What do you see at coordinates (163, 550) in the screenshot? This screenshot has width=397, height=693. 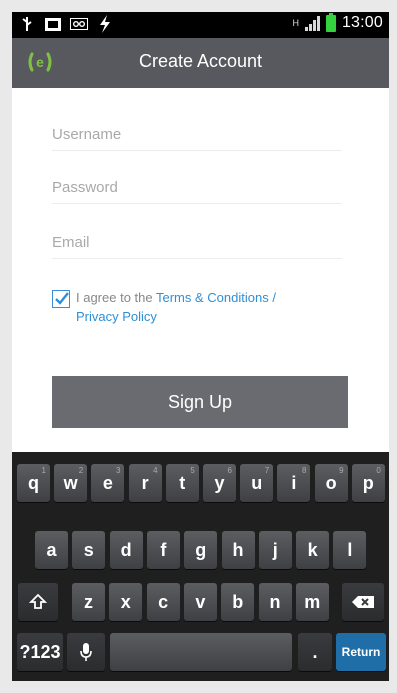 I see `key-f: f` at bounding box center [163, 550].